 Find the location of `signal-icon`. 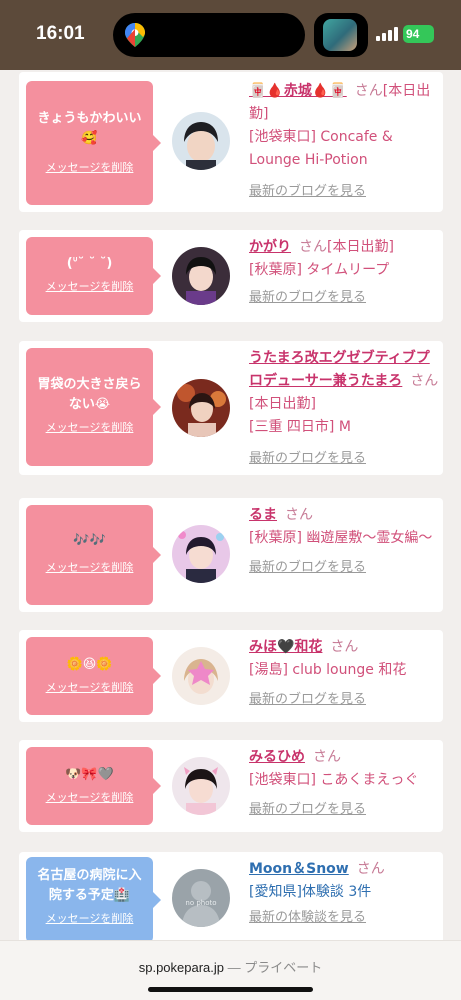

signal-icon is located at coordinates (387, 34).